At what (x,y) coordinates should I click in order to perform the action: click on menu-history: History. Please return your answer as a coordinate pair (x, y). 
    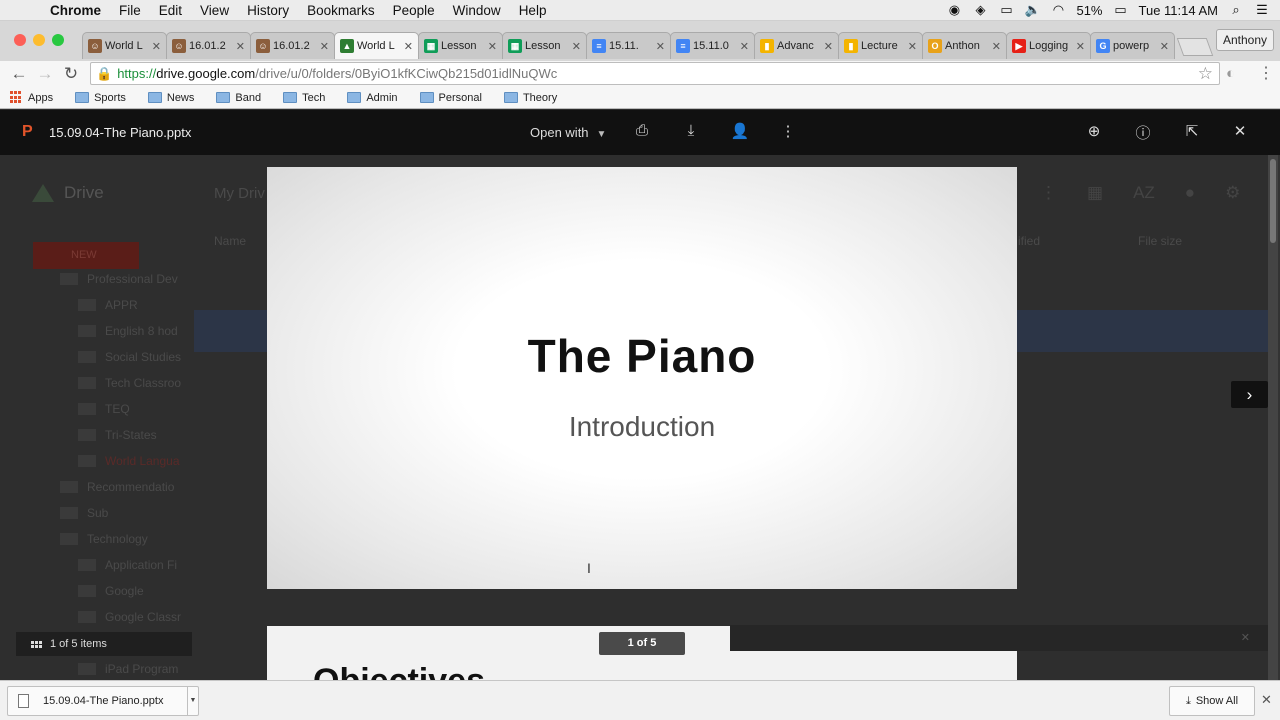
    Looking at the image, I should click on (268, 10).